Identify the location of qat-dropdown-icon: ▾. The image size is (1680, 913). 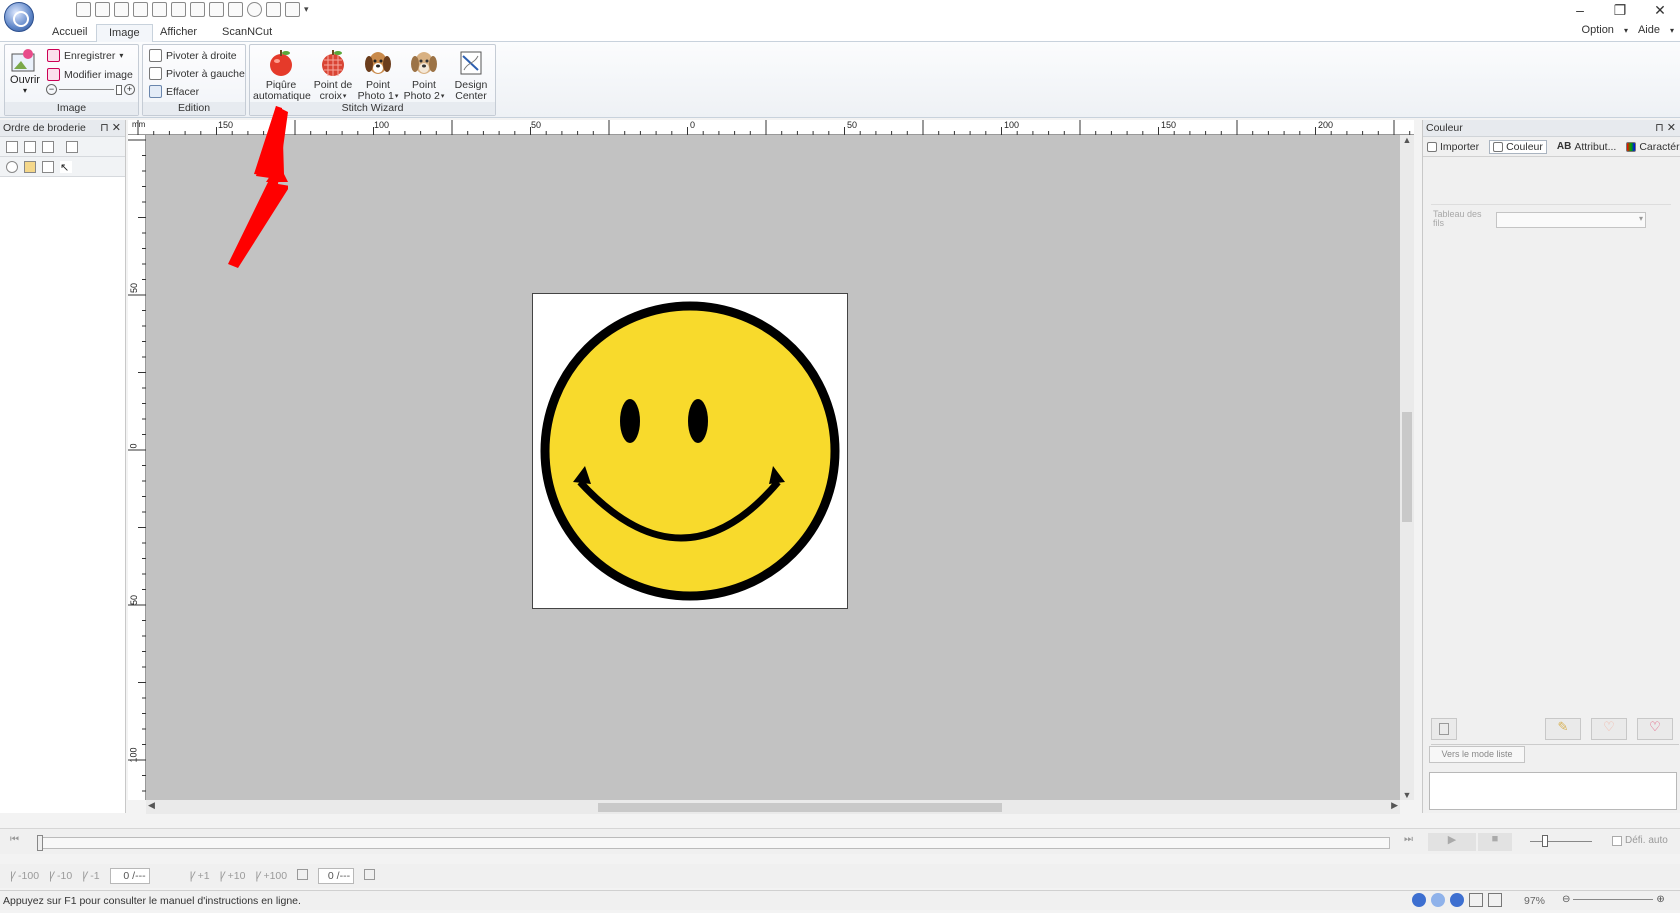
(306, 9).